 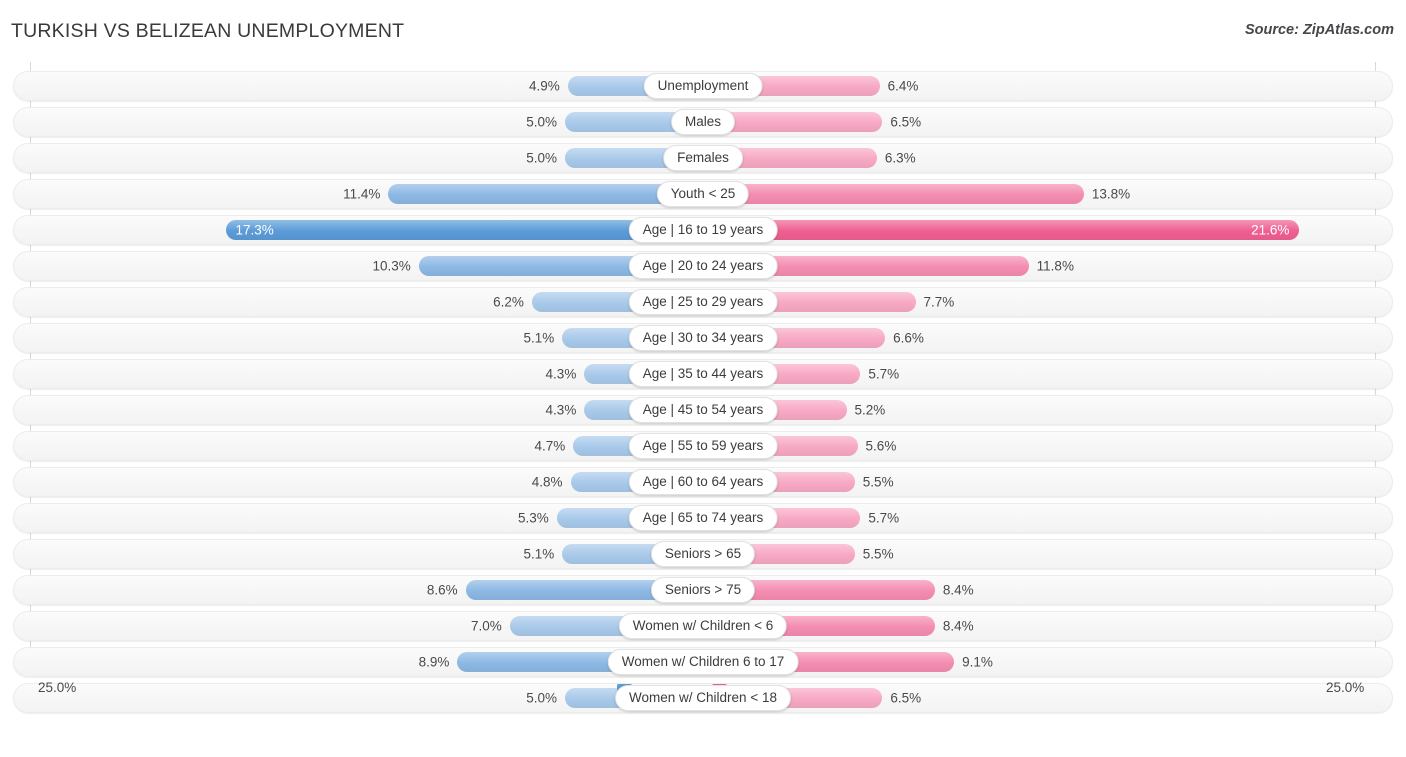 What do you see at coordinates (1055, 266) in the screenshot?
I see `value-label-belizean: 11.8%` at bounding box center [1055, 266].